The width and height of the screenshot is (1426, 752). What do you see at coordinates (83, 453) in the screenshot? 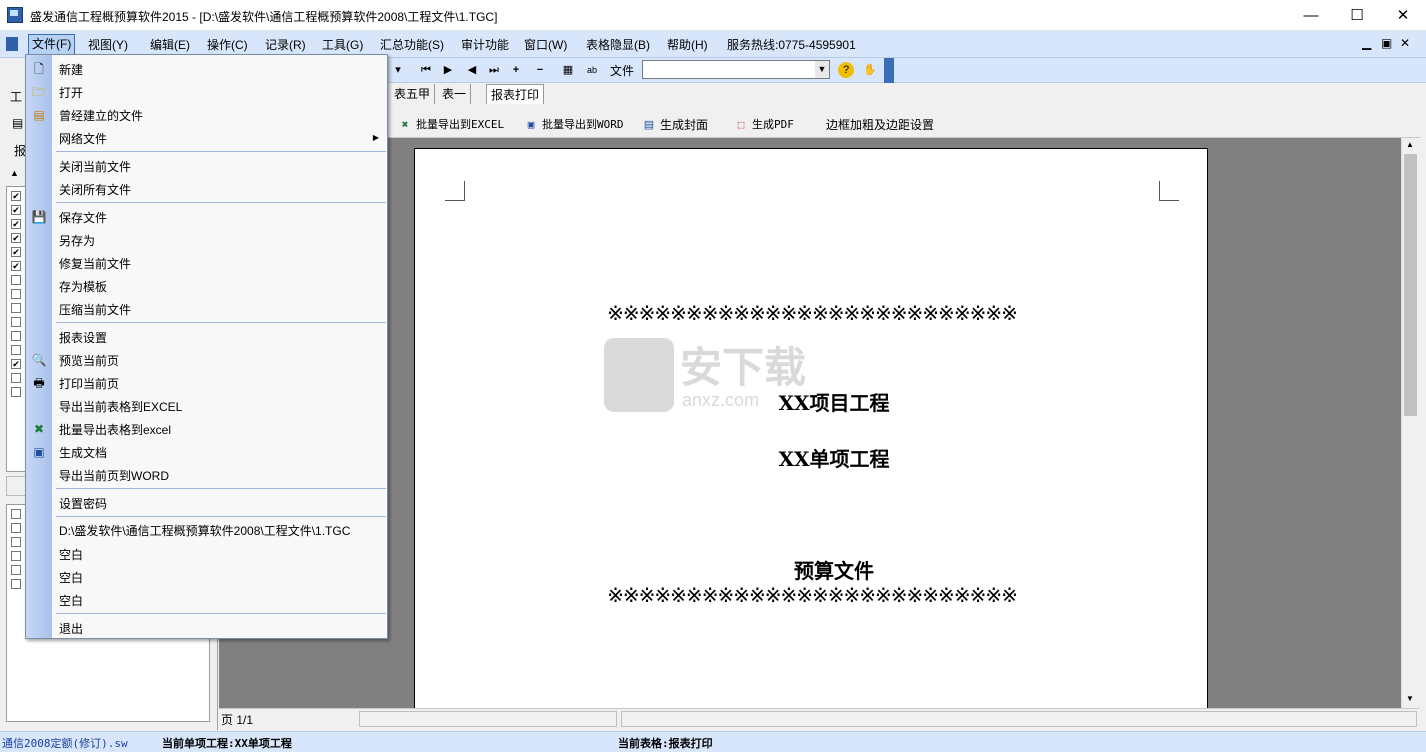
I see `menu-item-generate-doc: 生成文档` at bounding box center [83, 453].